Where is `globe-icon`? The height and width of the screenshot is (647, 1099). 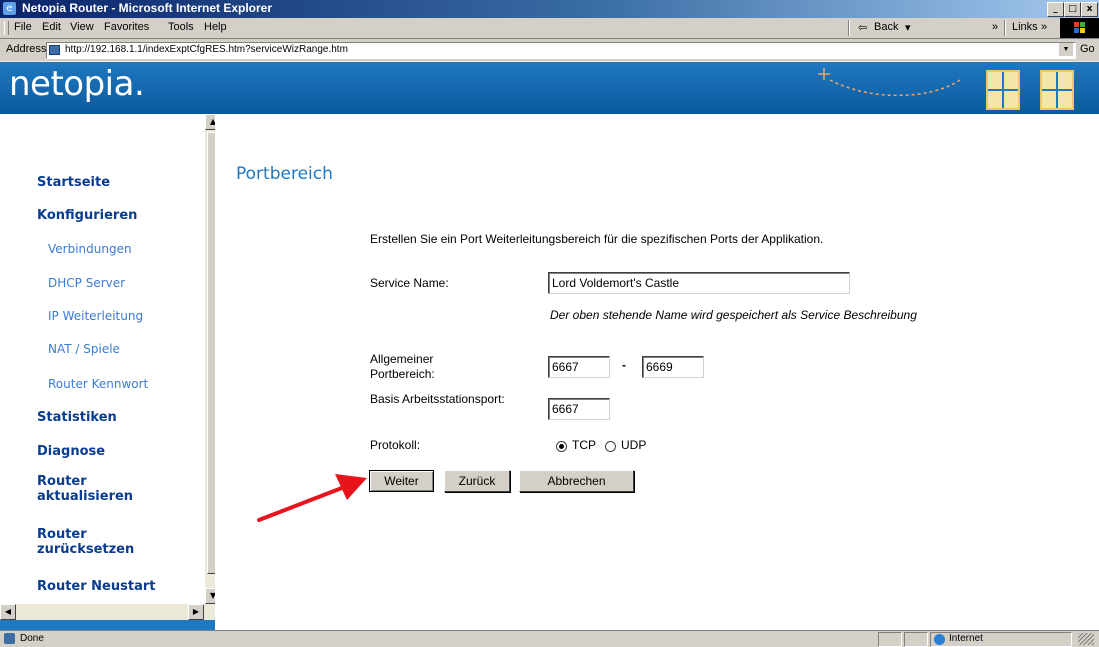 globe-icon is located at coordinates (939, 639).